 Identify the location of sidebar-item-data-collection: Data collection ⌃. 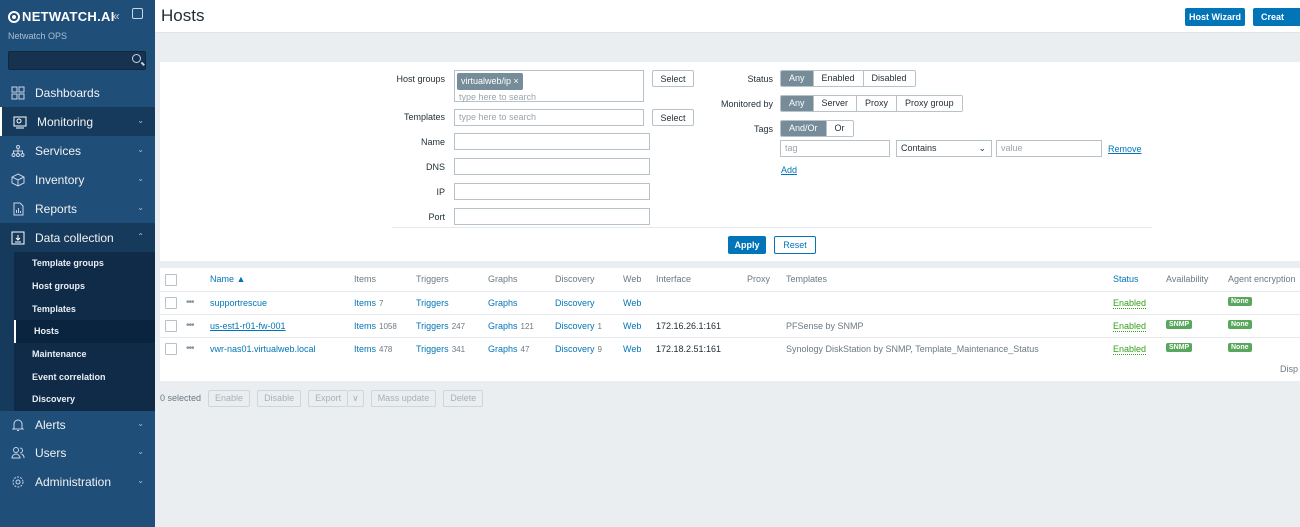
(77, 237).